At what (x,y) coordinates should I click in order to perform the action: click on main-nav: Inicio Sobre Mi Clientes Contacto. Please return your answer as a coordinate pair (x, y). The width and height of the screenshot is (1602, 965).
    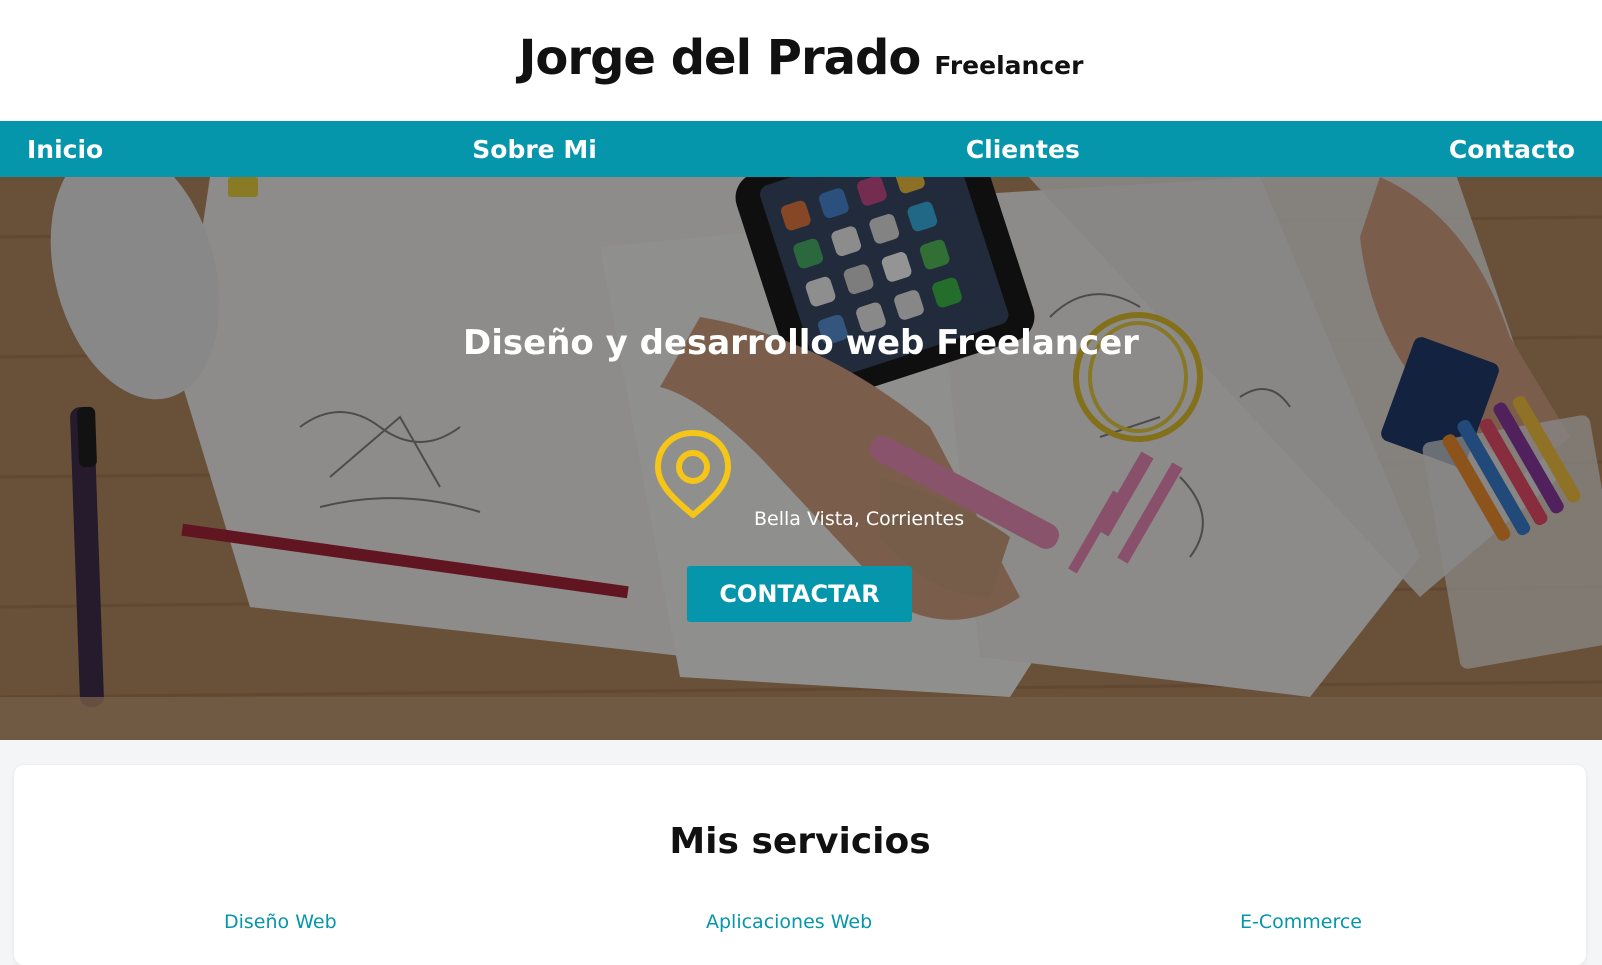
    Looking at the image, I should click on (801, 149).